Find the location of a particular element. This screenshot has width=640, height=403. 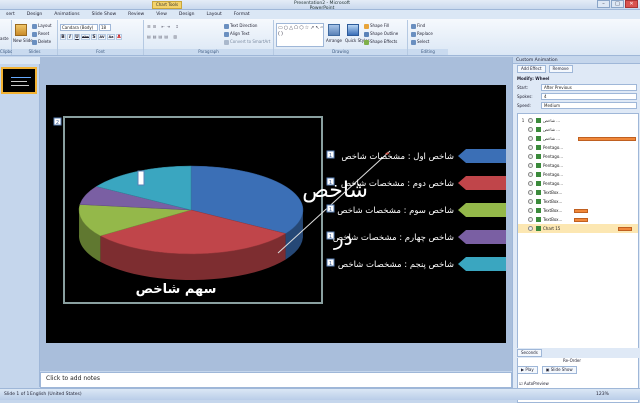

close-button: ✕ is located at coordinates (631, 4).